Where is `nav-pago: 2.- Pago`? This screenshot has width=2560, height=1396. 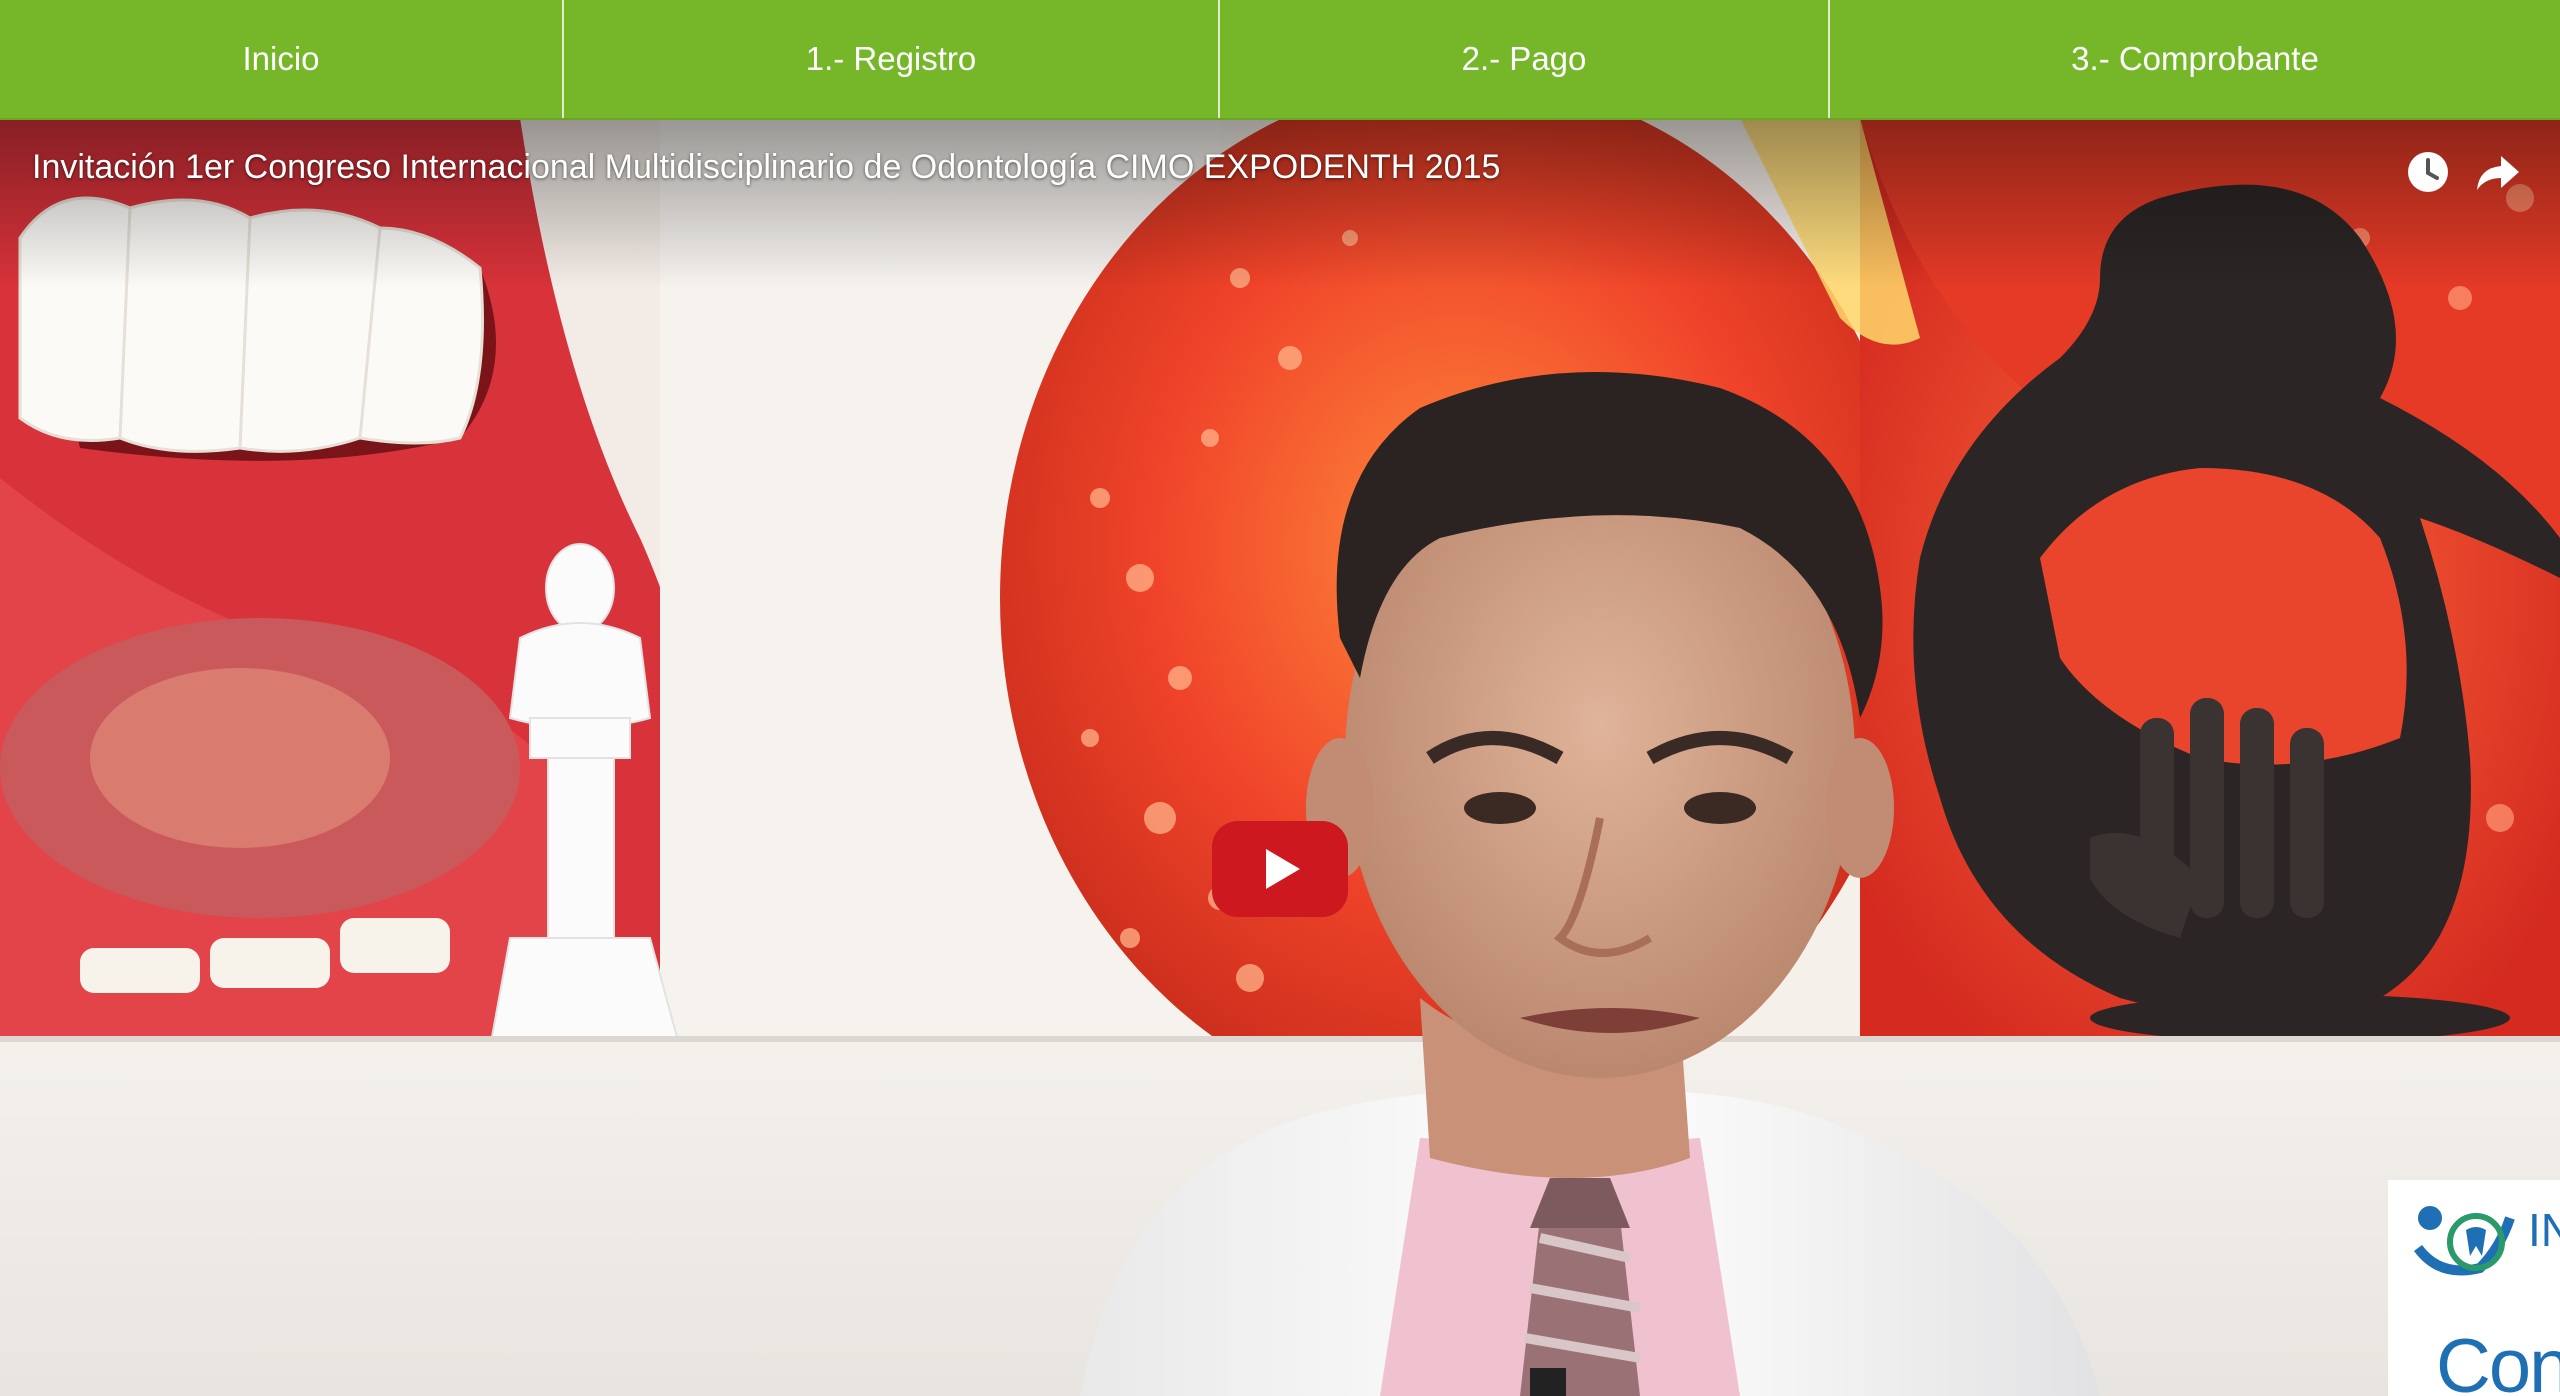
nav-pago: 2.- Pago is located at coordinates (1525, 59).